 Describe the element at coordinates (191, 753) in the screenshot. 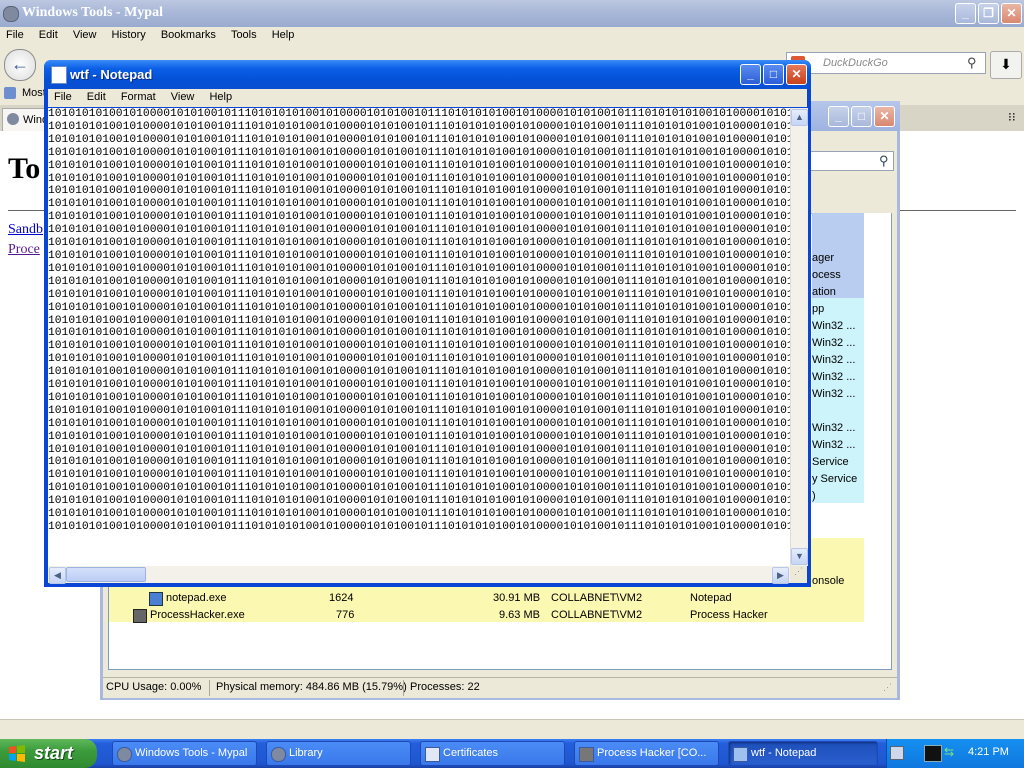

I see `taskbar-item-label: Windows Tools - Mypal` at that location.